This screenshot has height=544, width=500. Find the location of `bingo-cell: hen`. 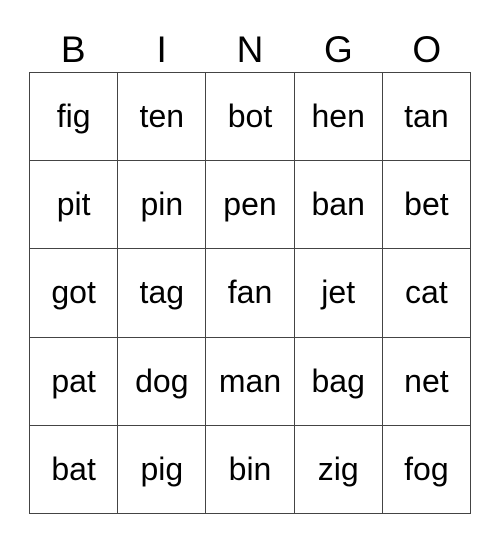

bingo-cell: hen is located at coordinates (338, 117).